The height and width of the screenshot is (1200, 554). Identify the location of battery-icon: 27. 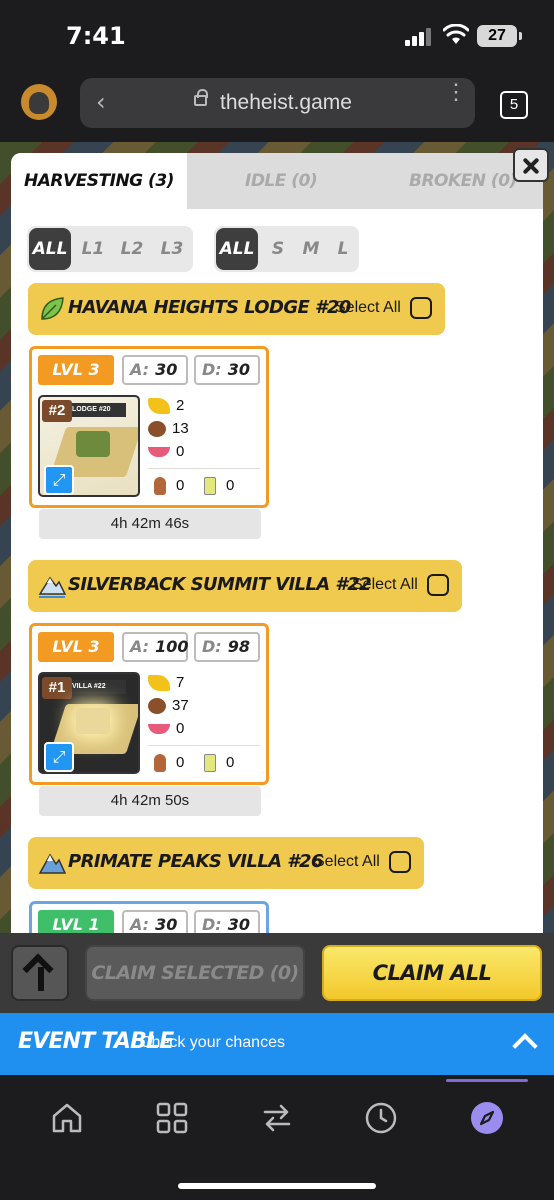
(499, 36).